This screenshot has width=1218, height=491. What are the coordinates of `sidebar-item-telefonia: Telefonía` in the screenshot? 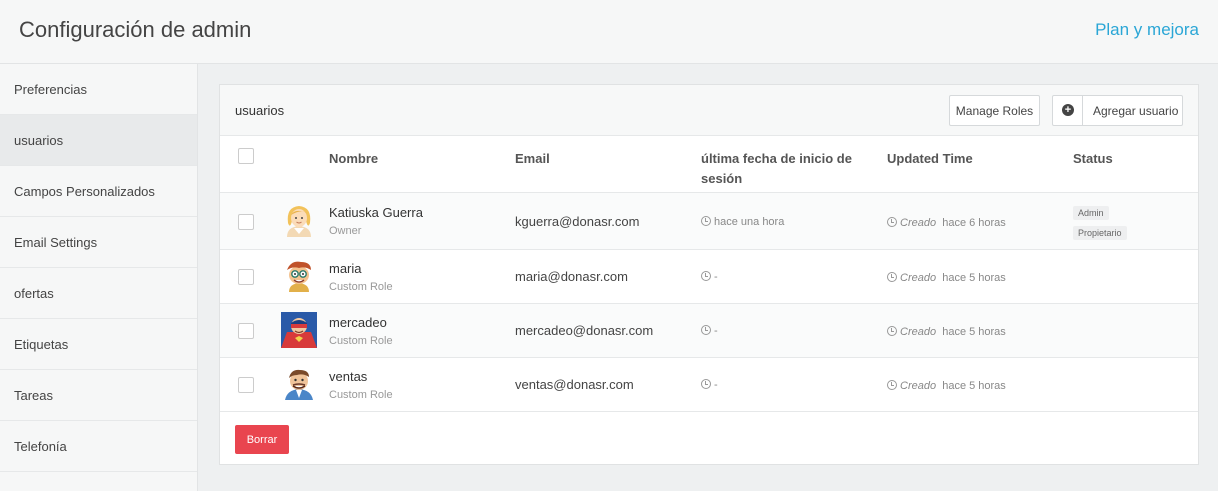 It's located at (98, 446).